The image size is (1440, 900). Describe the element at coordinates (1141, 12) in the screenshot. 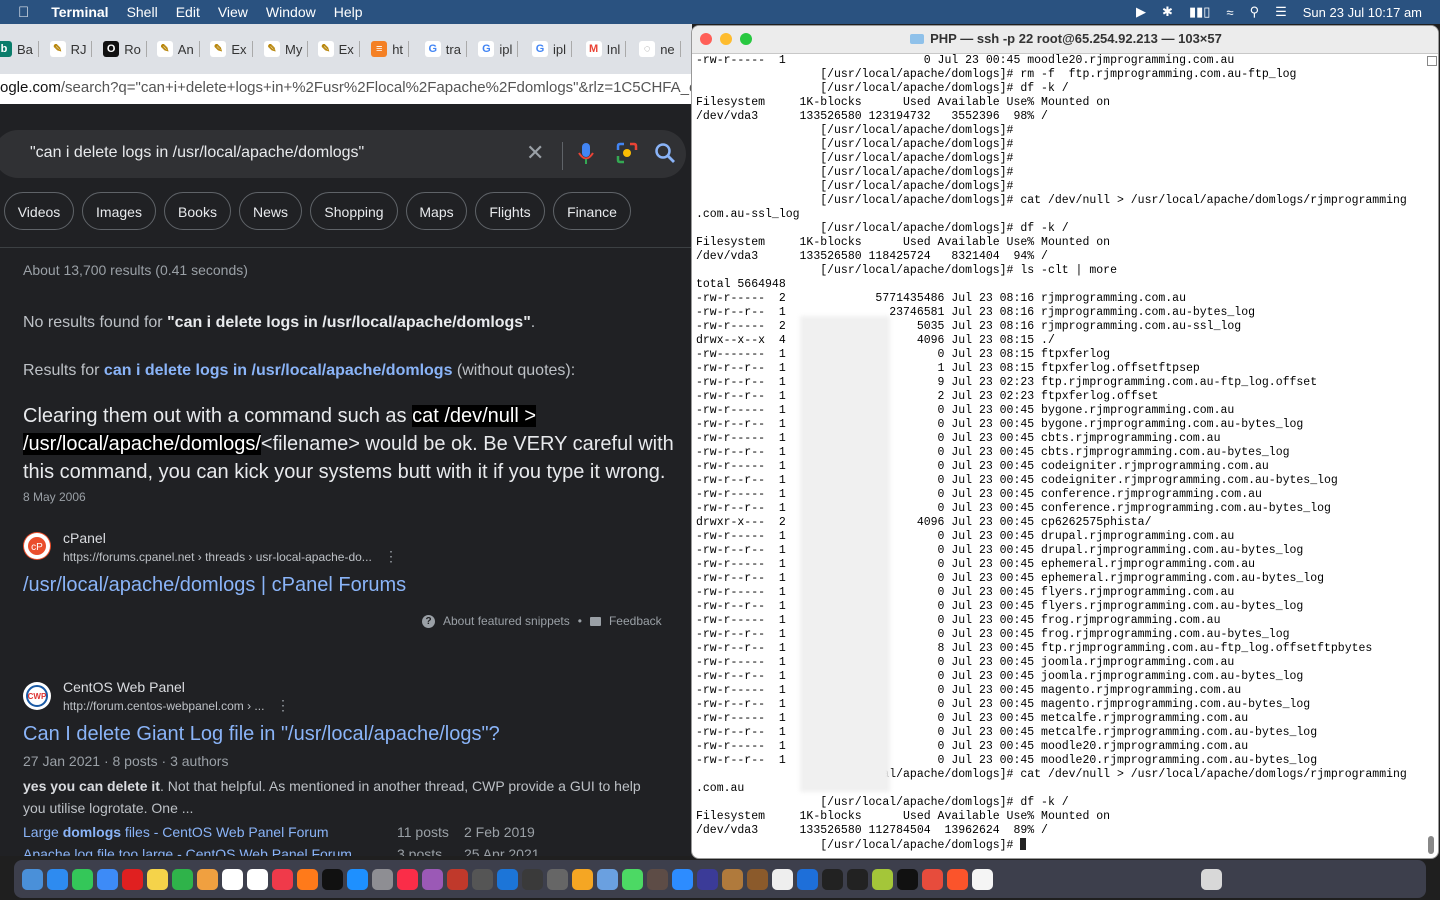

I see `play-icon: ▶` at that location.